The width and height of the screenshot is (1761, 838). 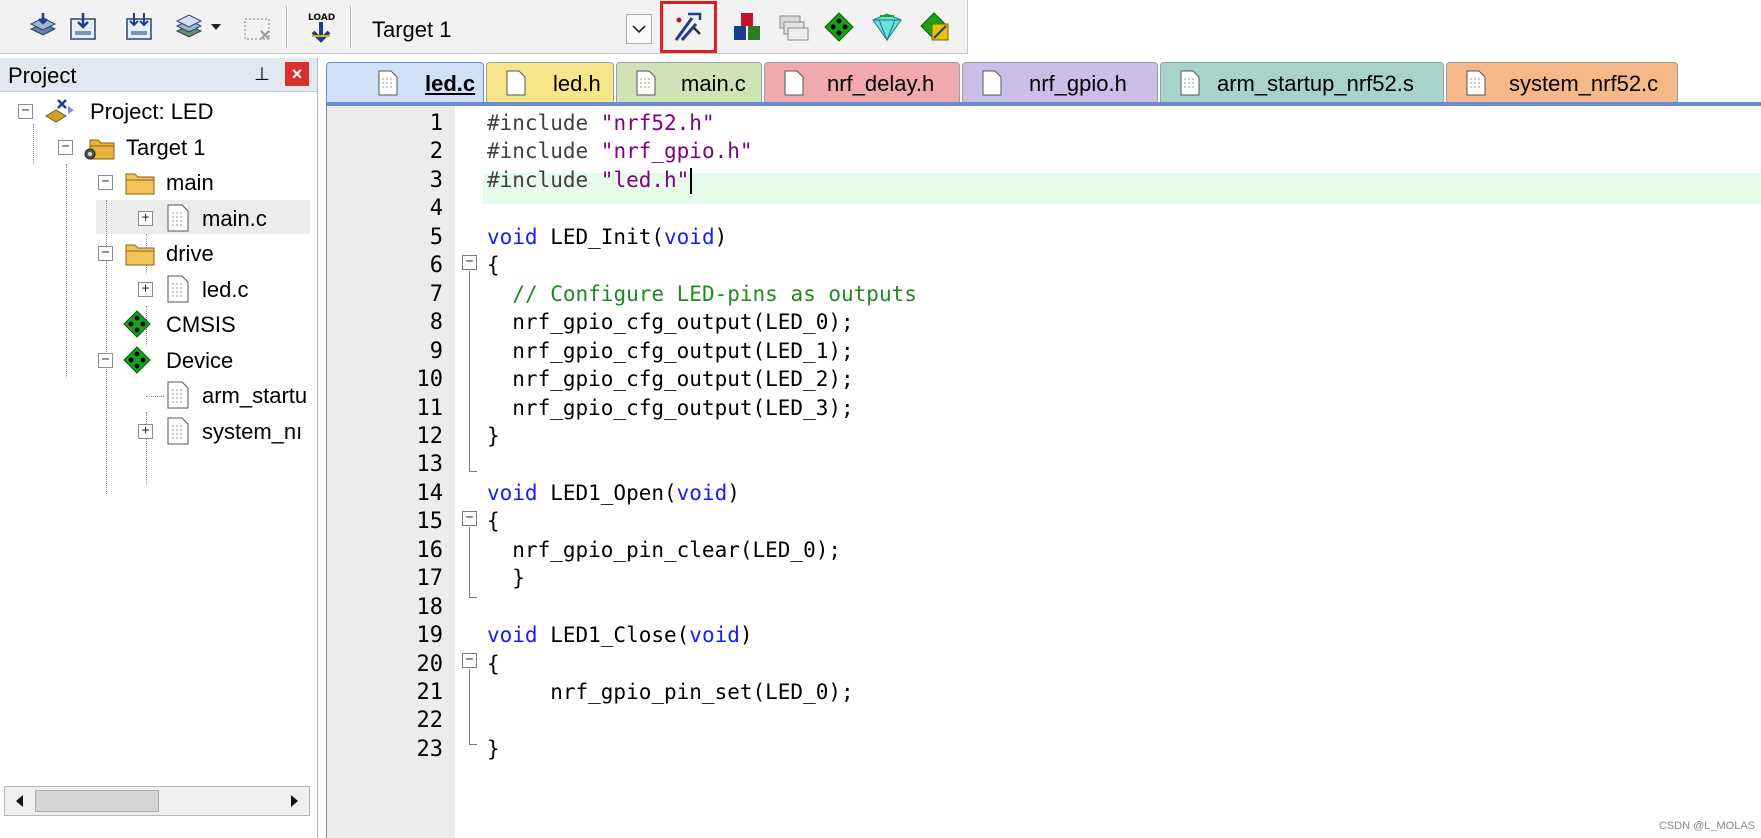 I want to click on manage-project-items-button, so click(x=793, y=27).